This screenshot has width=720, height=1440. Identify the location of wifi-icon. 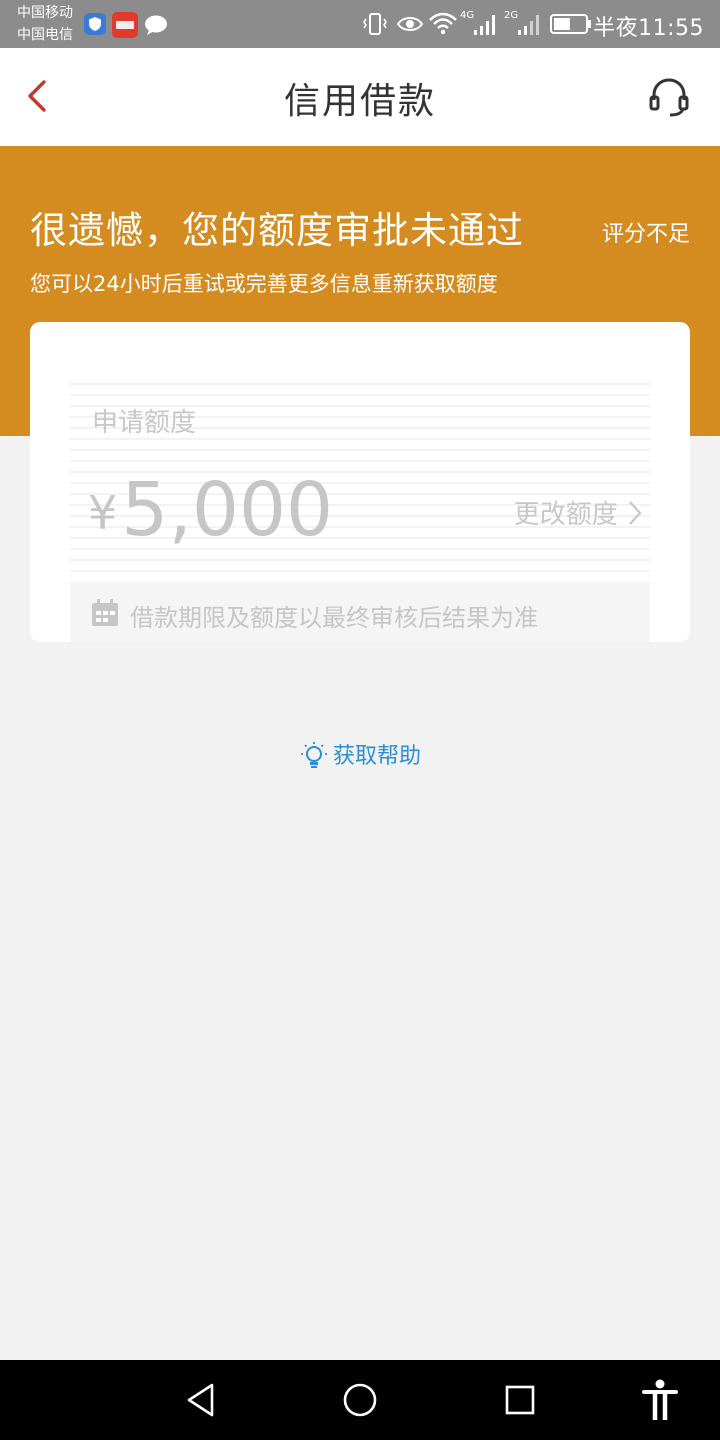
(443, 23).